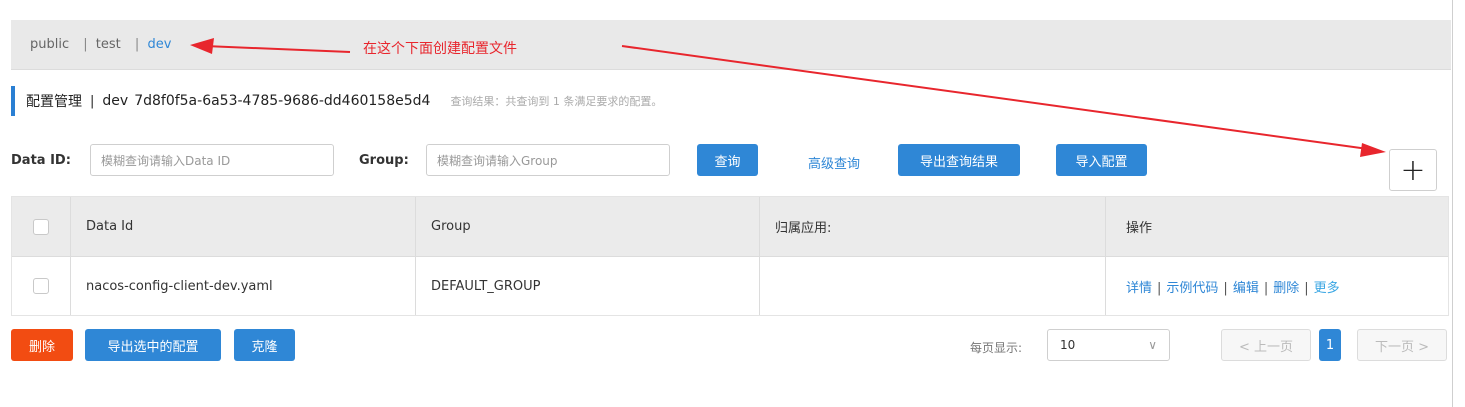 The height and width of the screenshot is (407, 1465). Describe the element at coordinates (1192, 288) in the screenshot. I see `action-sample-code-link: 示例代码` at that location.